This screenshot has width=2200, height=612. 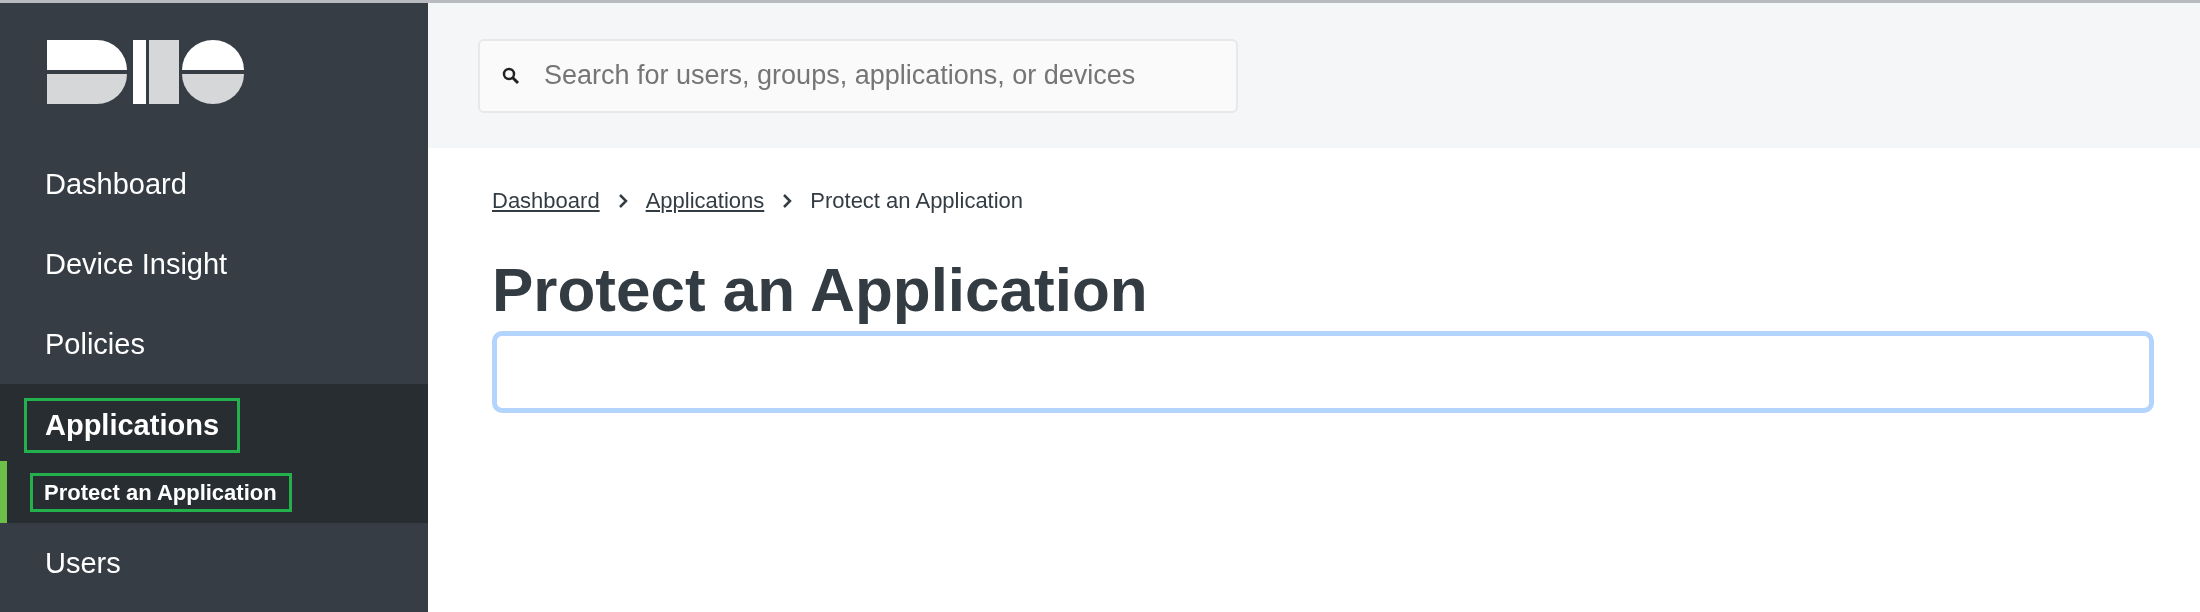 What do you see at coordinates (917, 201) in the screenshot?
I see `breadcrumb-current: Protect an Application` at bounding box center [917, 201].